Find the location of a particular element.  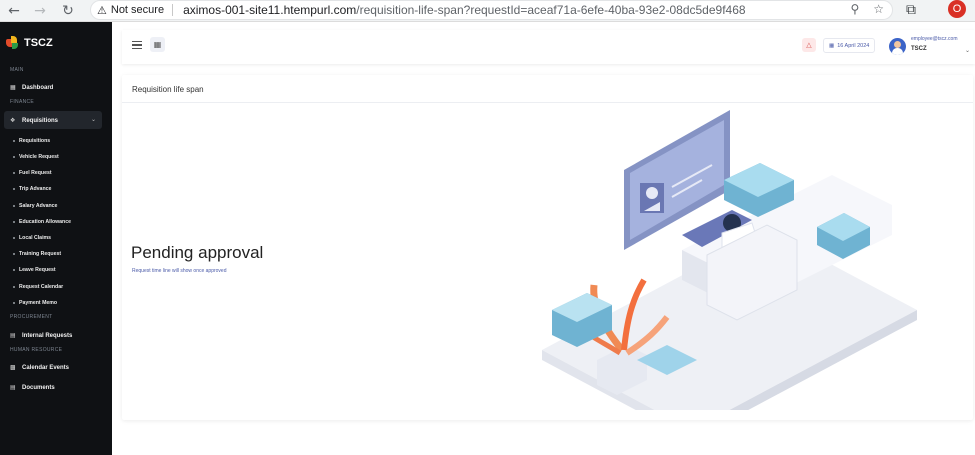

sidebar-sub-leave-request: Leave Request is located at coordinates (34, 270).